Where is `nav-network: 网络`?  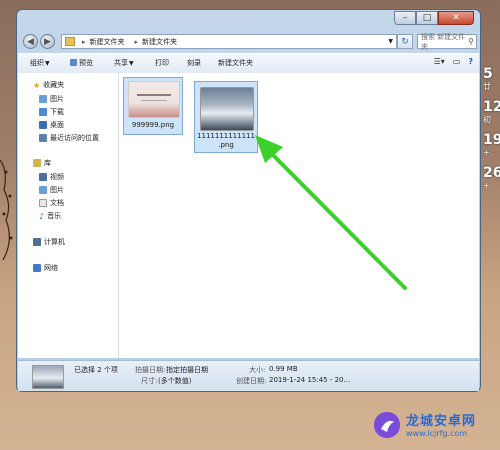
nav-network: 网络 is located at coordinates (45, 268).